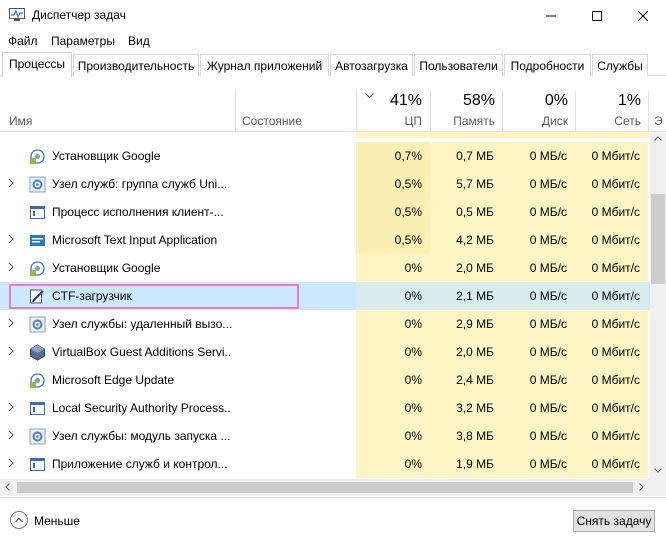 This screenshot has height=545, width=666. Describe the element at coordinates (7, 487) in the screenshot. I see `scroll-left-icon` at that location.